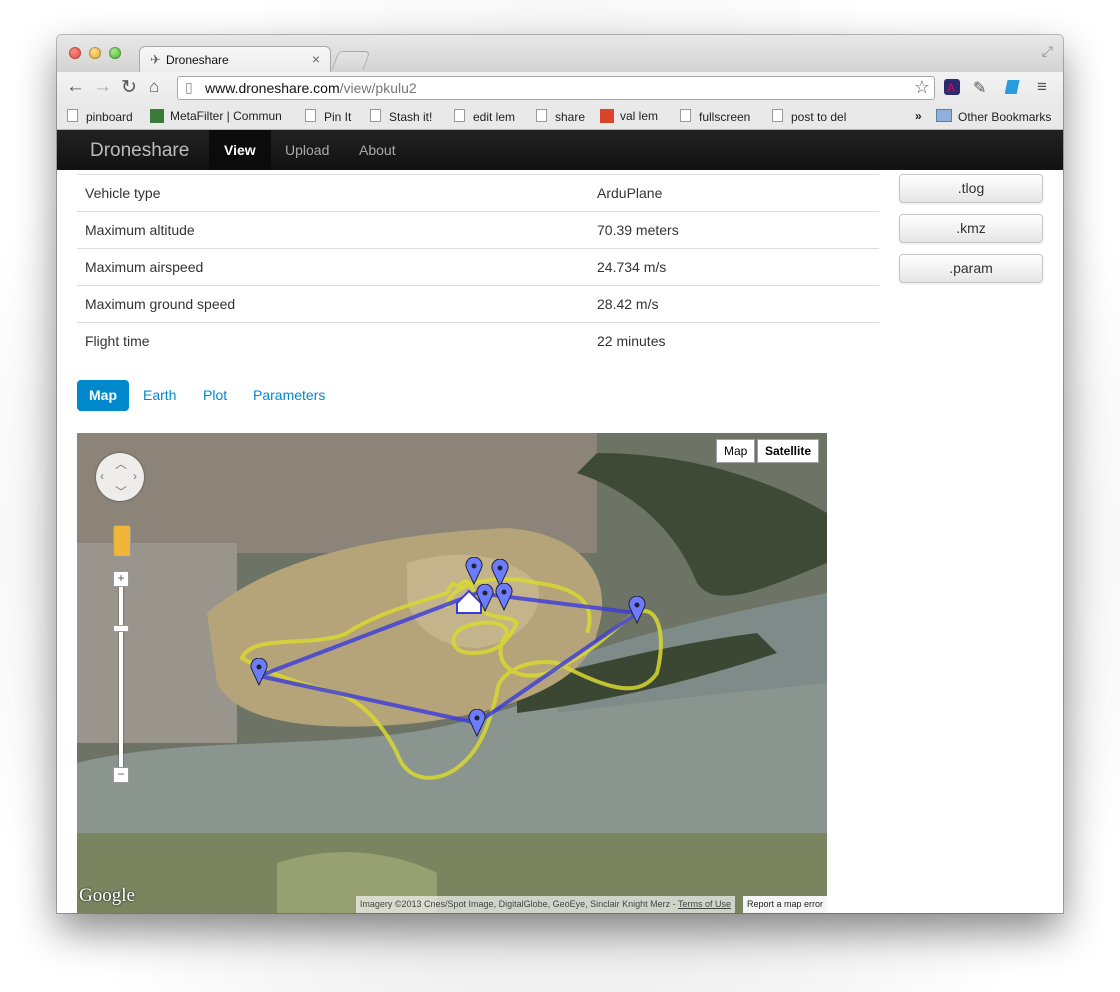 The width and height of the screenshot is (1120, 992). I want to click on row-value: ArduPlane, so click(734, 193).